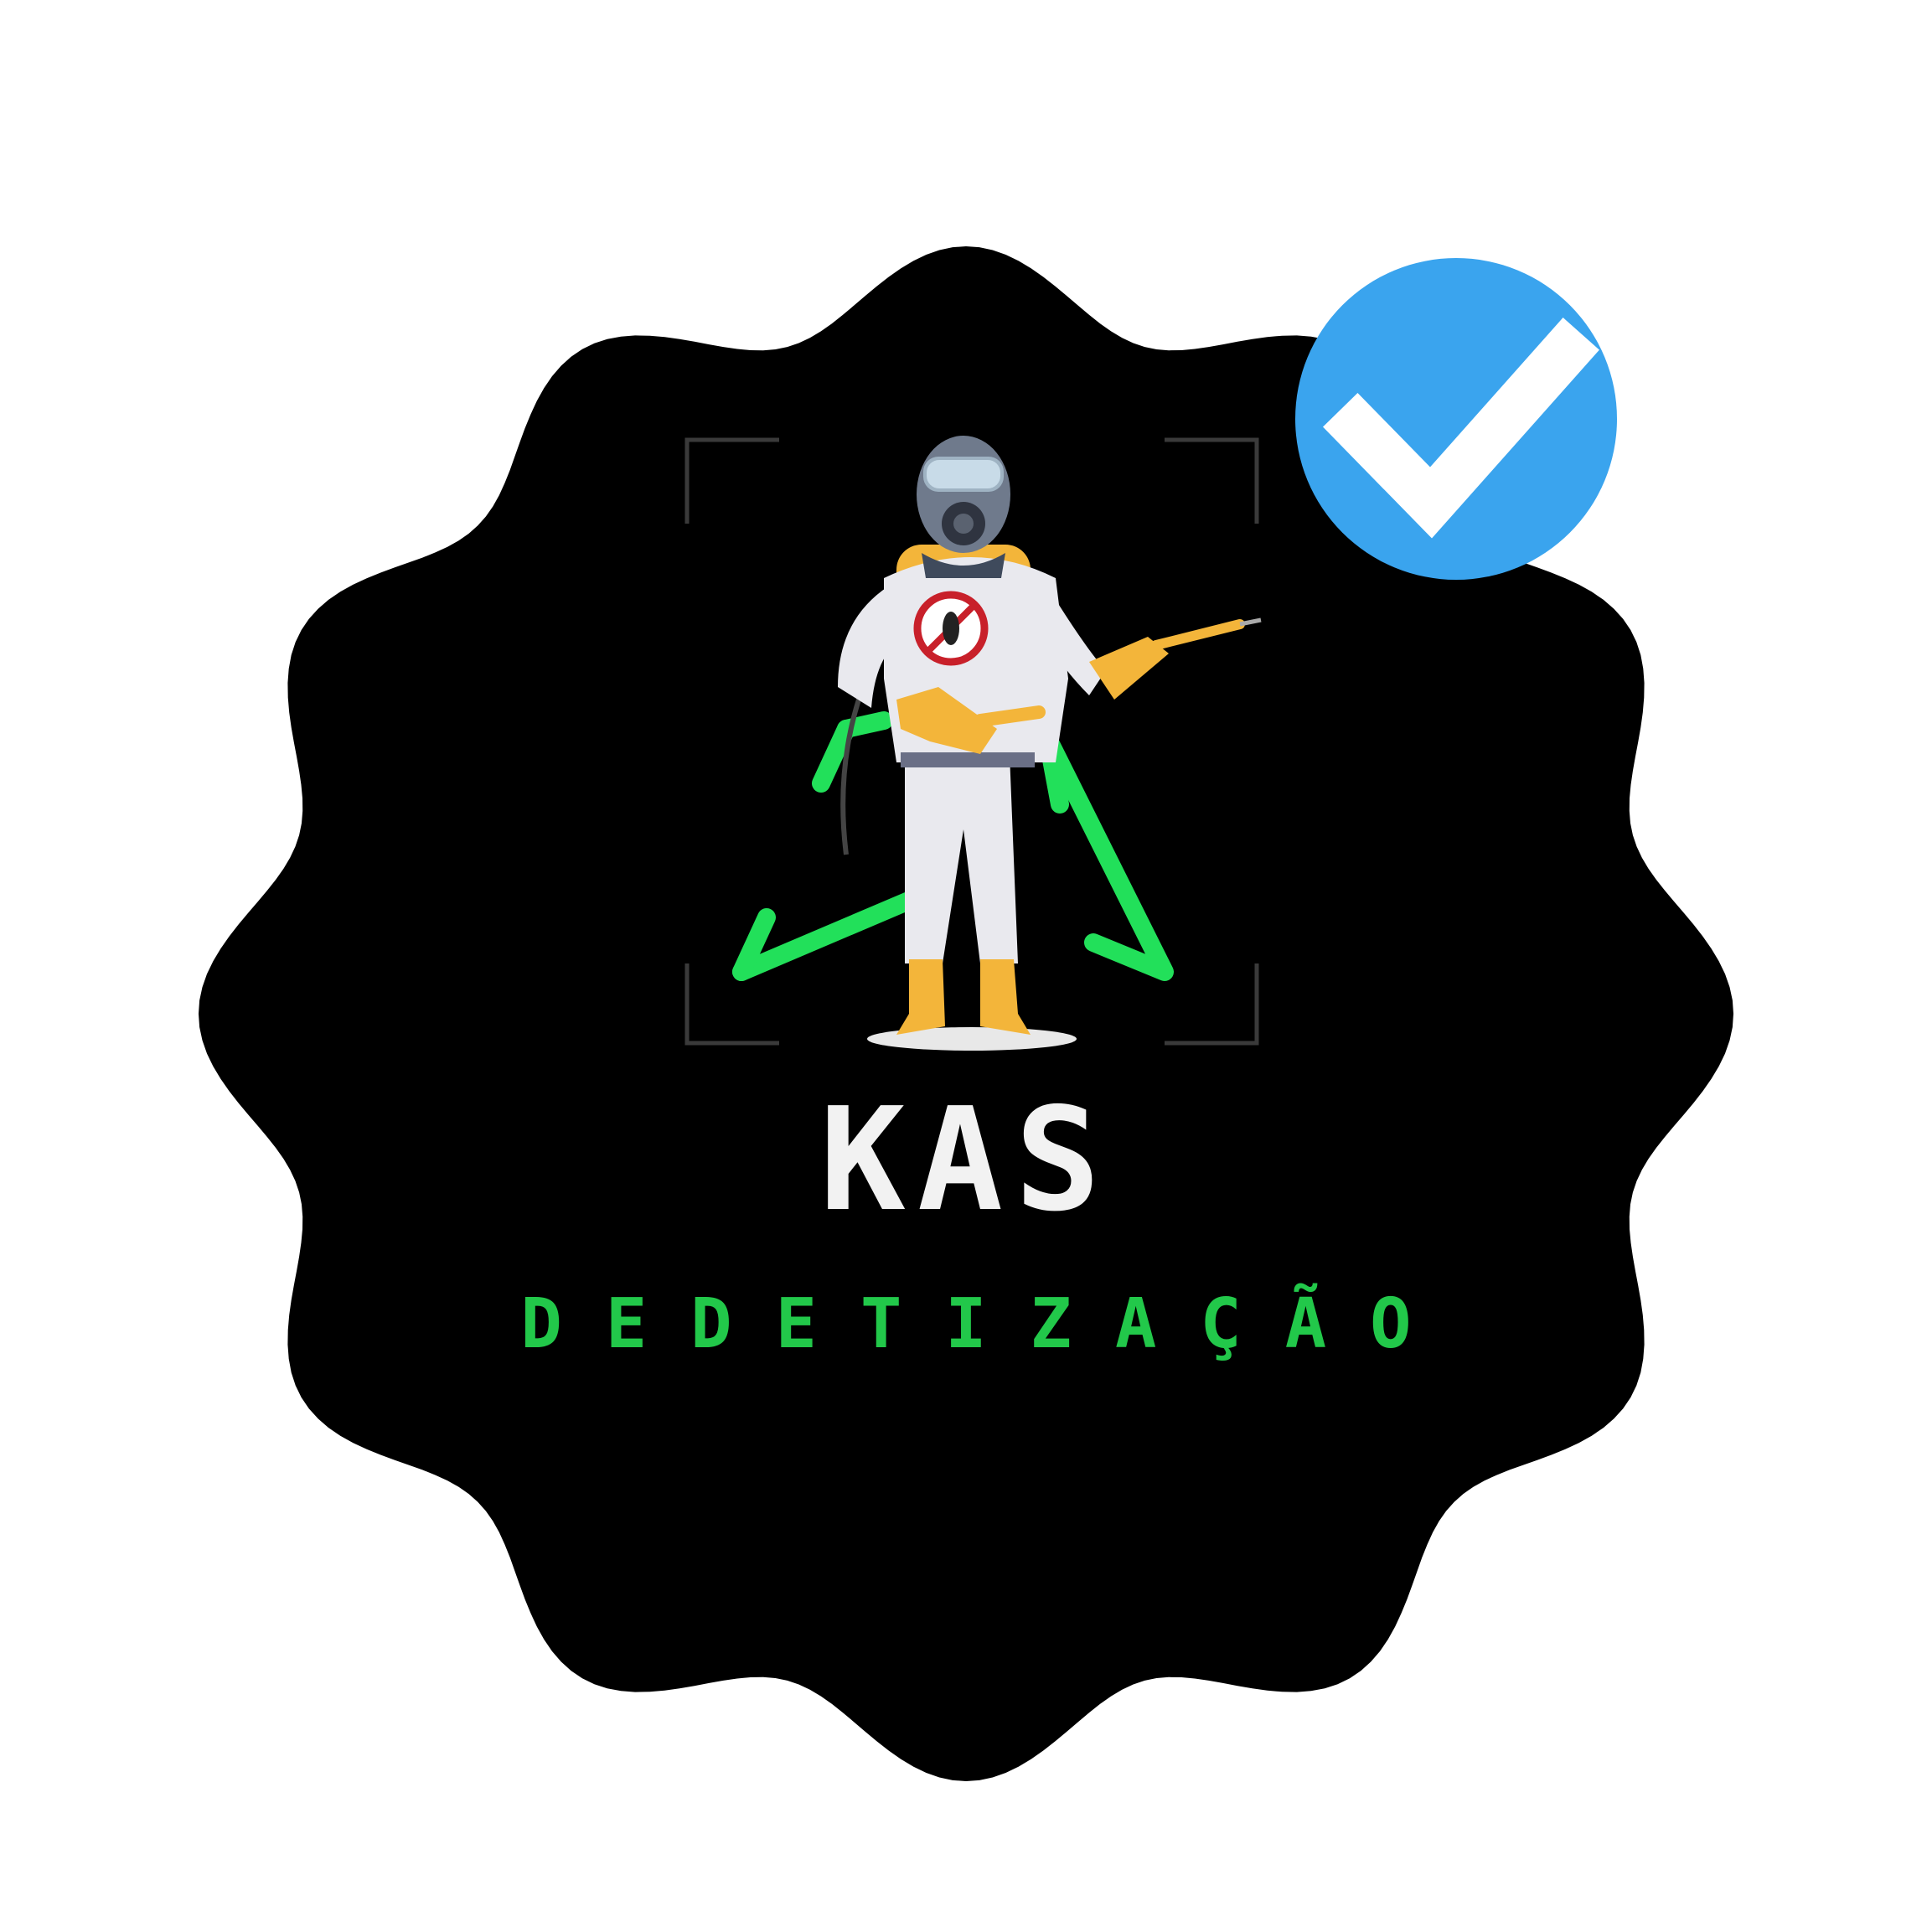  Describe the element at coordinates (966, 1160) in the screenshot. I see `brand-name: KAS` at that location.